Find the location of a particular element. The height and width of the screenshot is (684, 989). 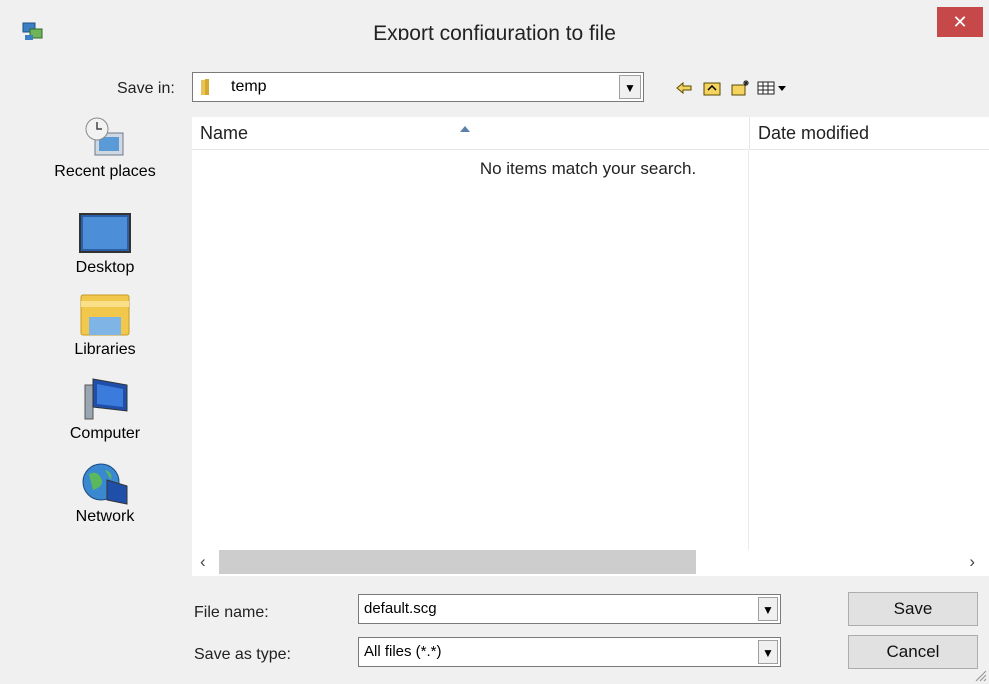

place-libraries: Libraries is located at coordinates (105, 326).